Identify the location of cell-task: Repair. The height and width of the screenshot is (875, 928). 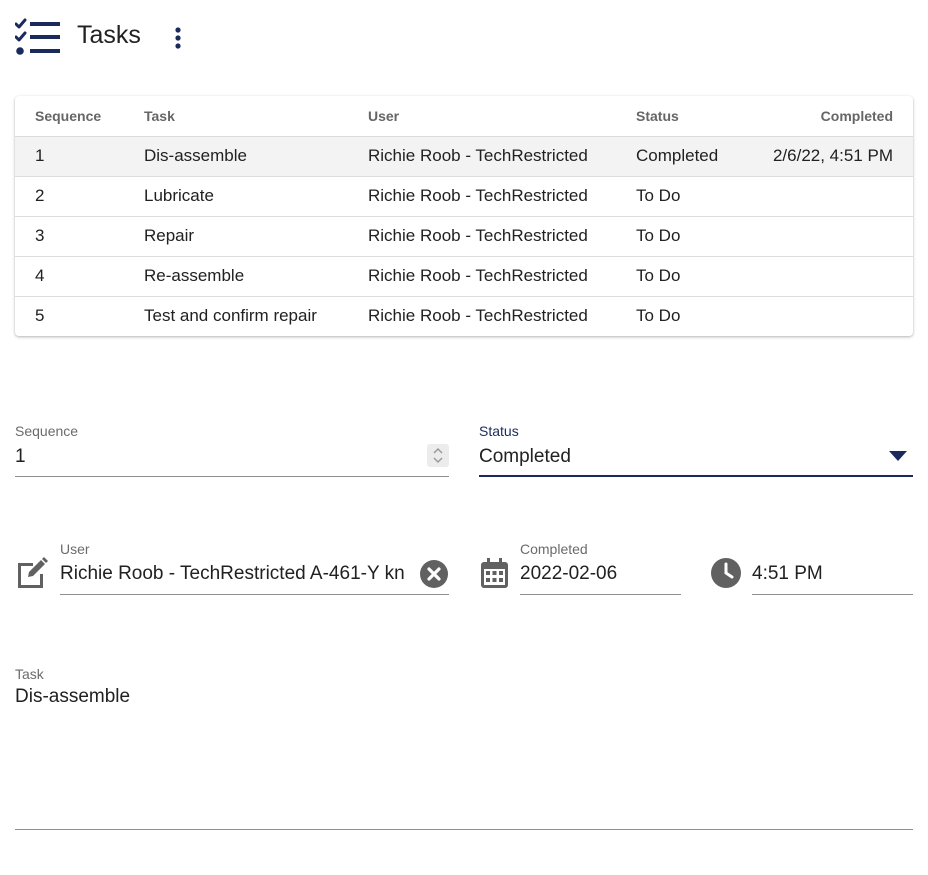
(169, 235).